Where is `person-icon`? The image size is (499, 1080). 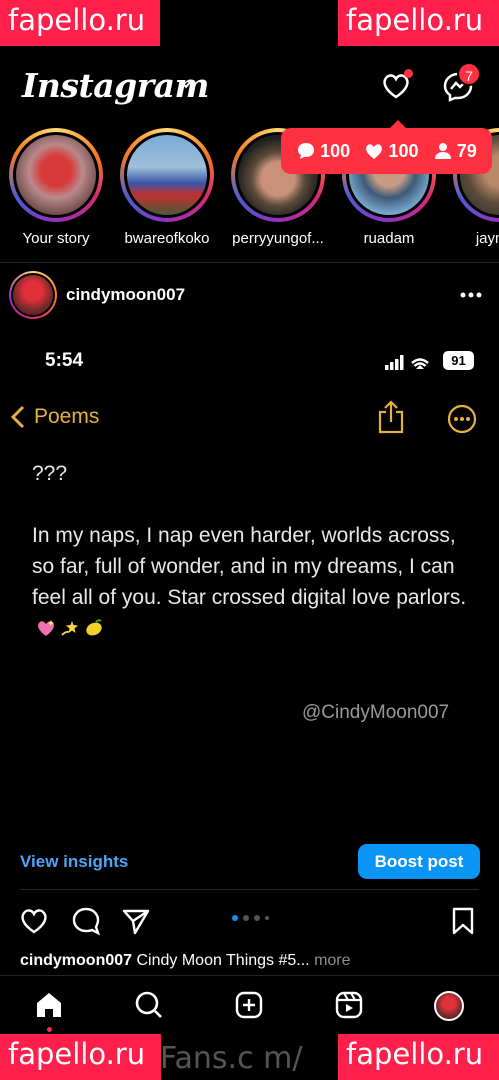 person-icon is located at coordinates (442, 151).